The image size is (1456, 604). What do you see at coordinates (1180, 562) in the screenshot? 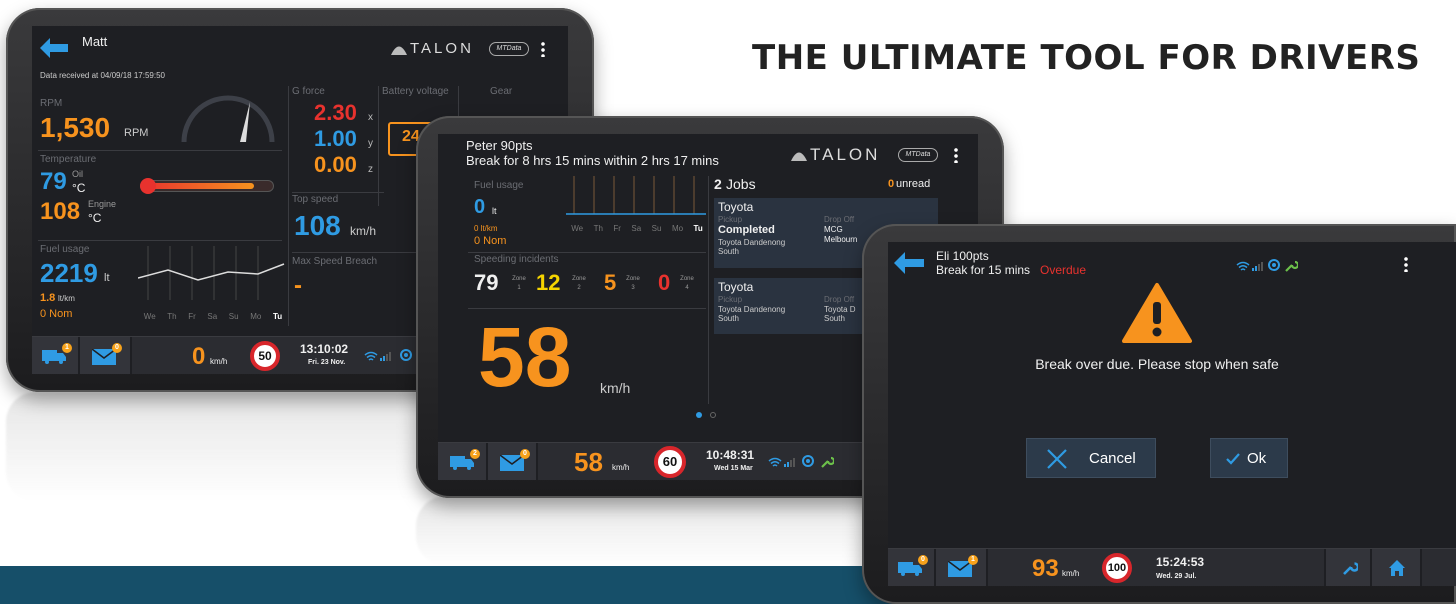
I see `clock-time: 15:24:53` at bounding box center [1180, 562].